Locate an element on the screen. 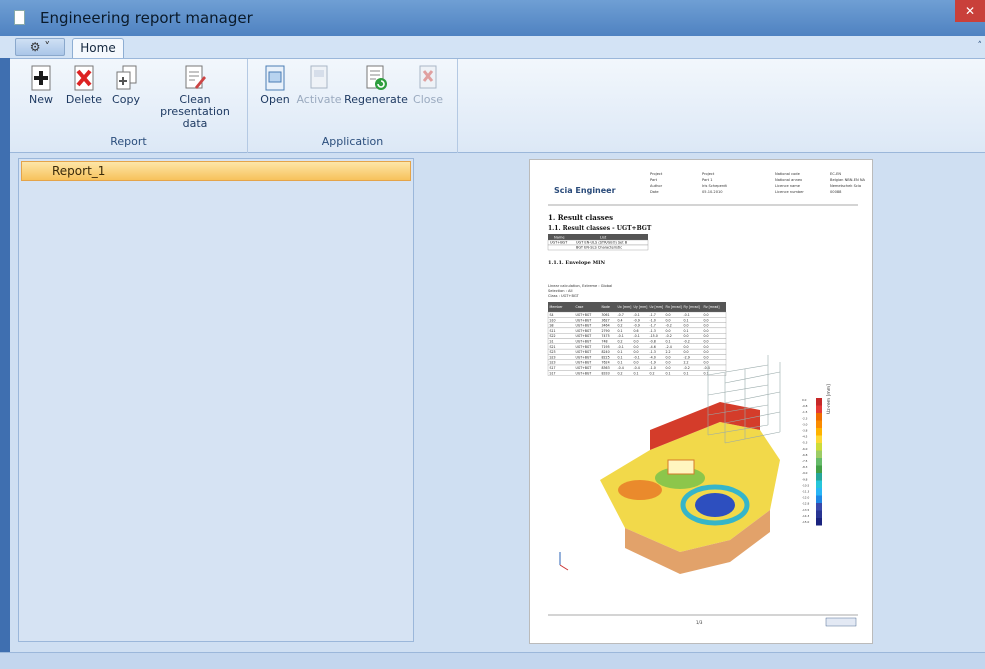  results-cell: -1.3 is located at coordinates (653, 331).